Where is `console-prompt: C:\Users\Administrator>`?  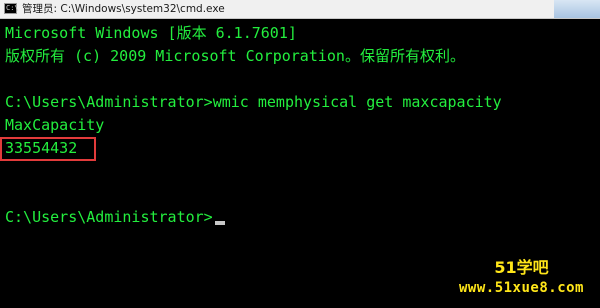
console-prompt: C:\Users\Administrator> is located at coordinates (109, 217).